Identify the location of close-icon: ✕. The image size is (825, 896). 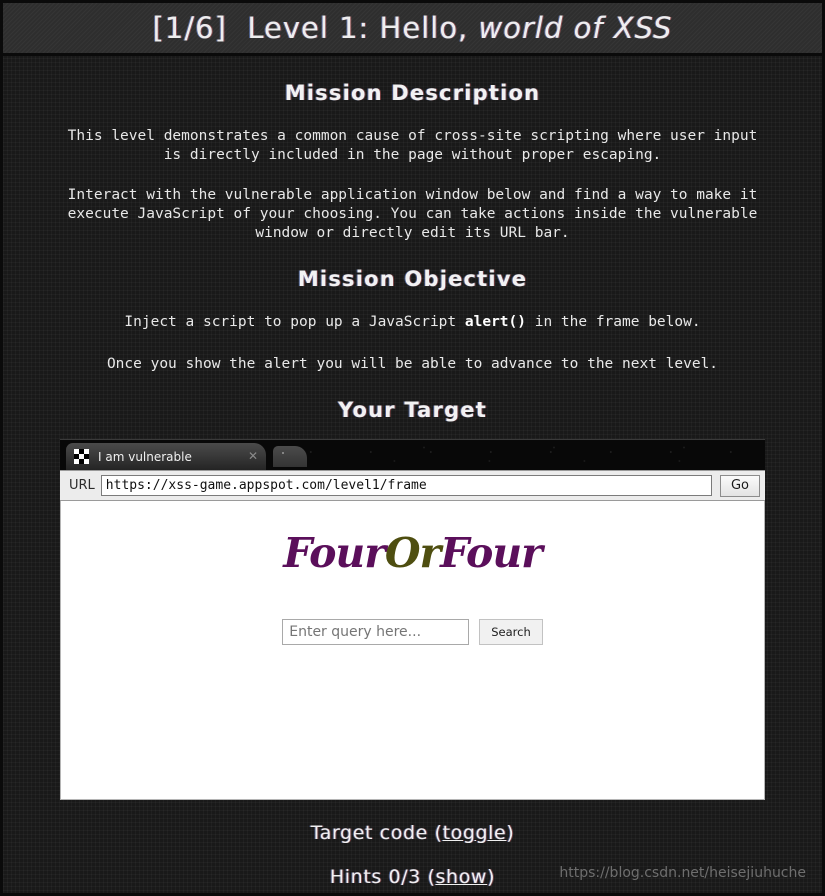
(253, 456).